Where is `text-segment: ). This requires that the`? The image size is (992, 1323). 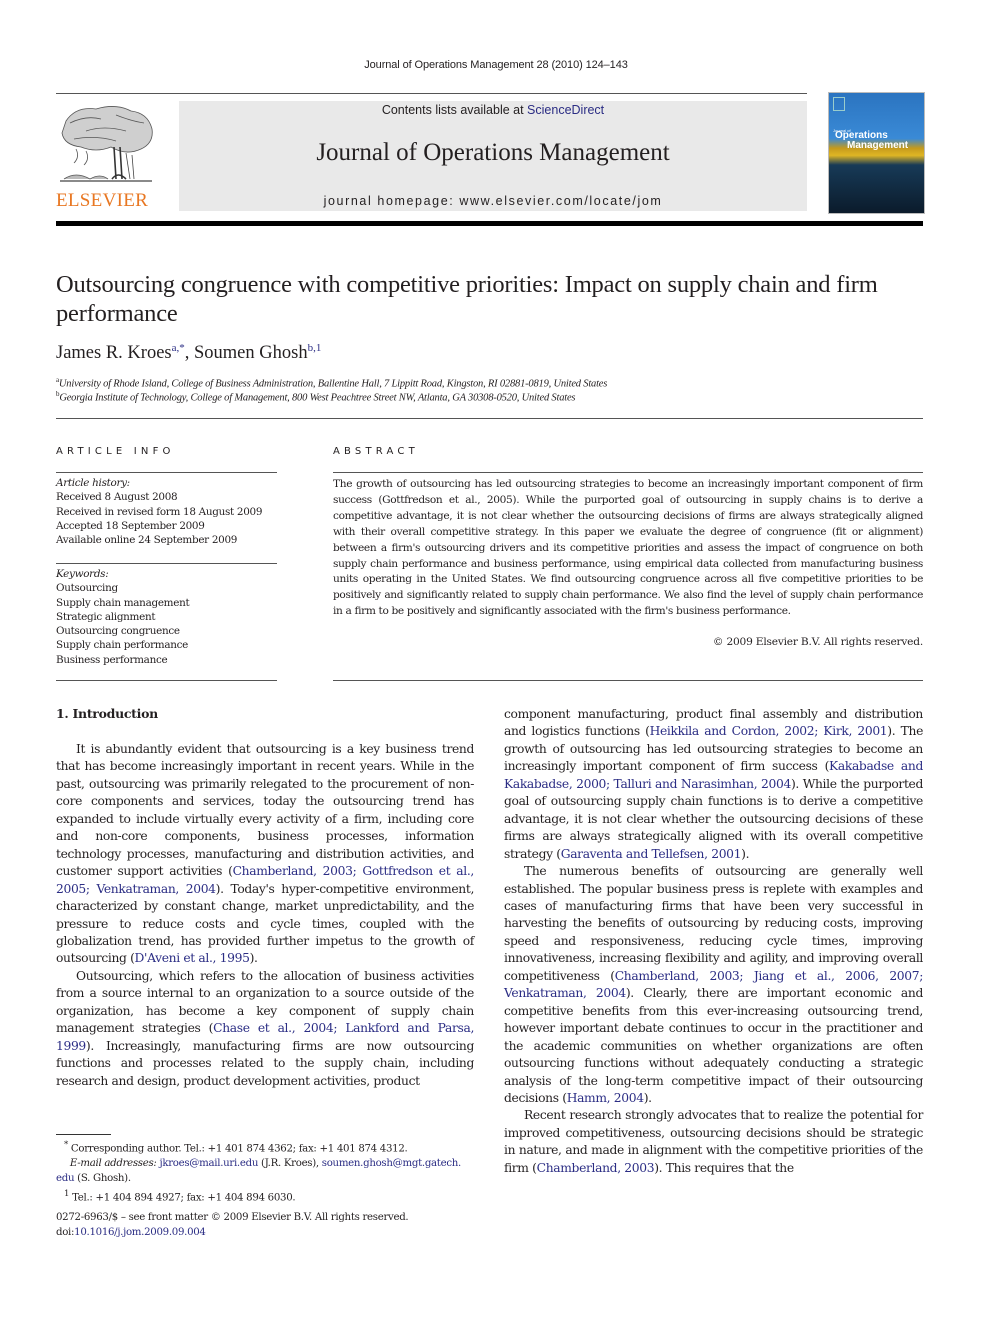
text-segment: ). This requires that the is located at coordinates (724, 1167).